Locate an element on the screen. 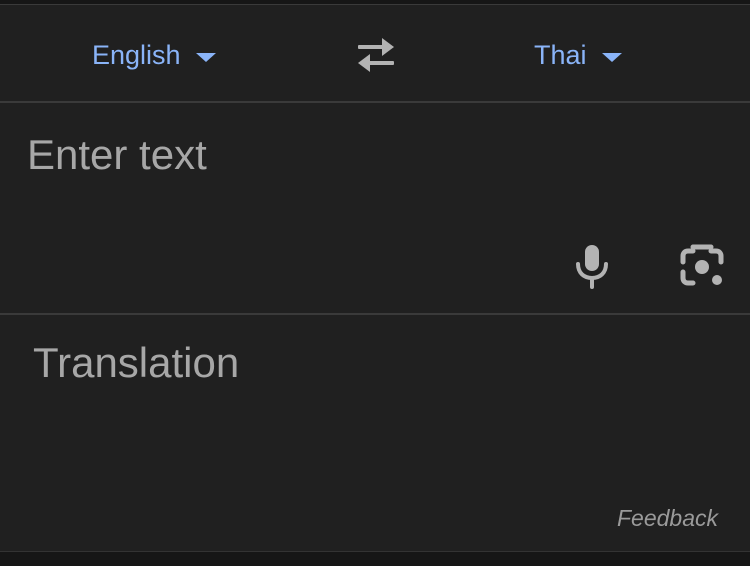  camera-lens-icon is located at coordinates (702, 265).